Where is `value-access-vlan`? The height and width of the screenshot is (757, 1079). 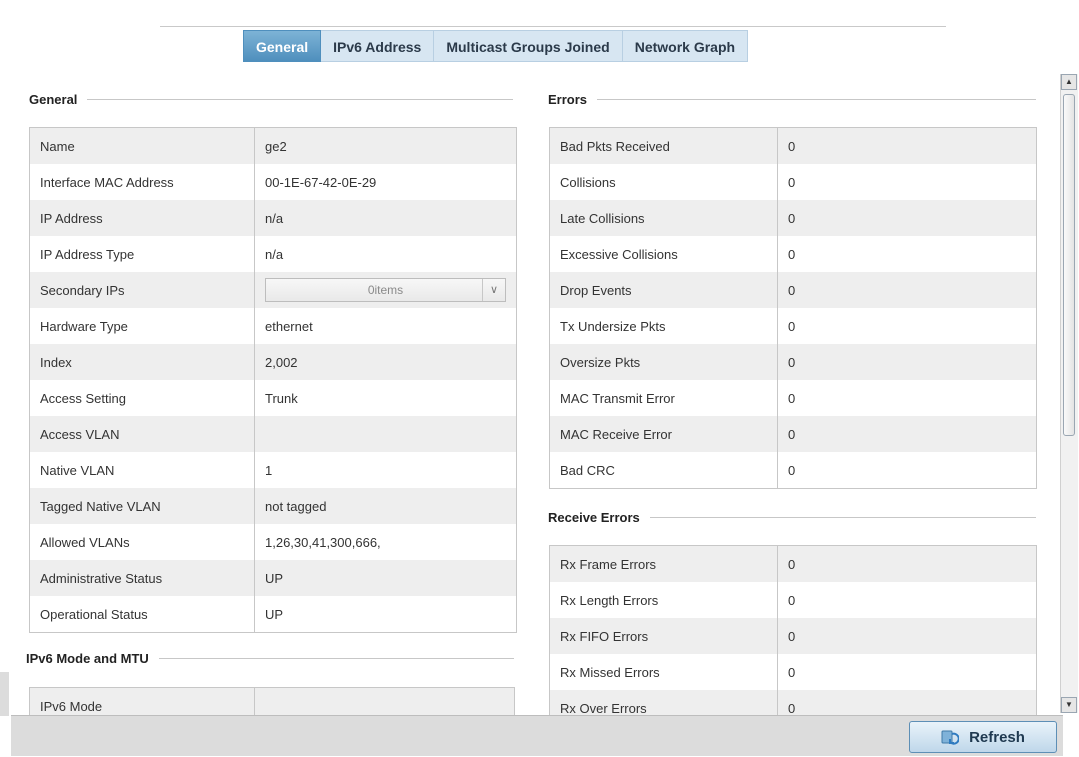
value-access-vlan is located at coordinates (385, 434).